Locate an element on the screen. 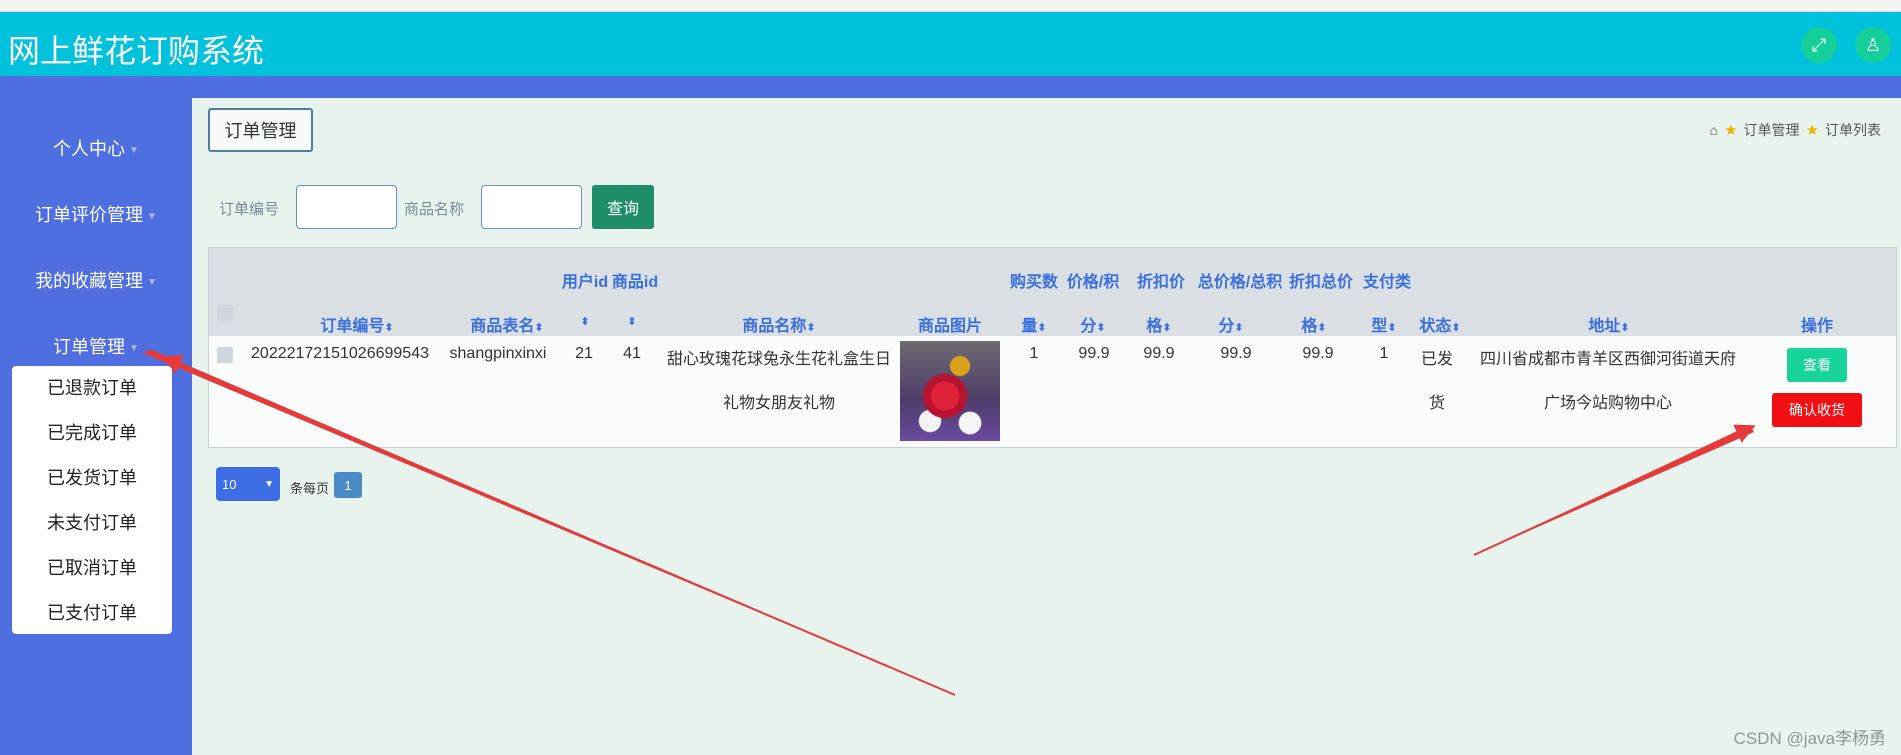  cell-user-id: 21 is located at coordinates (584, 353).